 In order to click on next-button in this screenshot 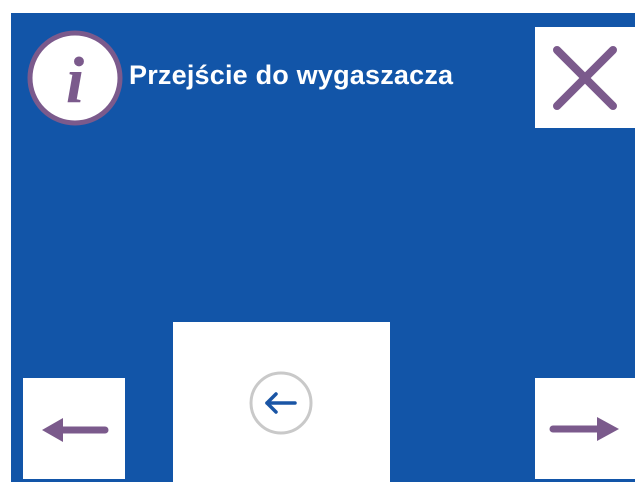, I will do `click(585, 428)`.